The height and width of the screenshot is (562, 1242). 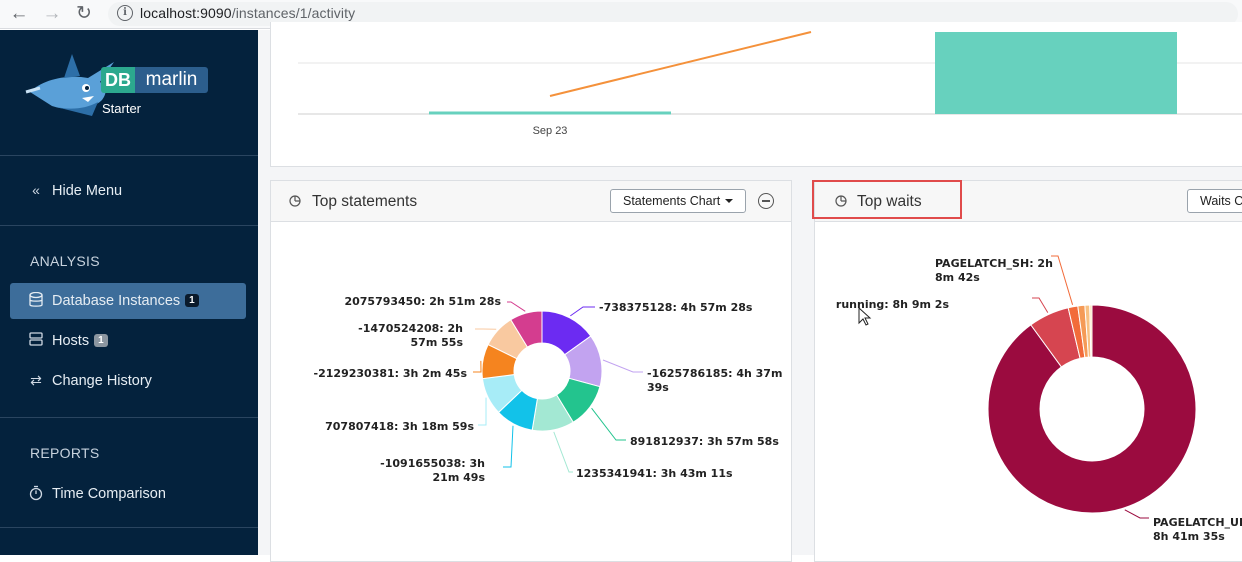 I want to click on statements-chart-dropdown: Statements Chart, so click(x=678, y=201).